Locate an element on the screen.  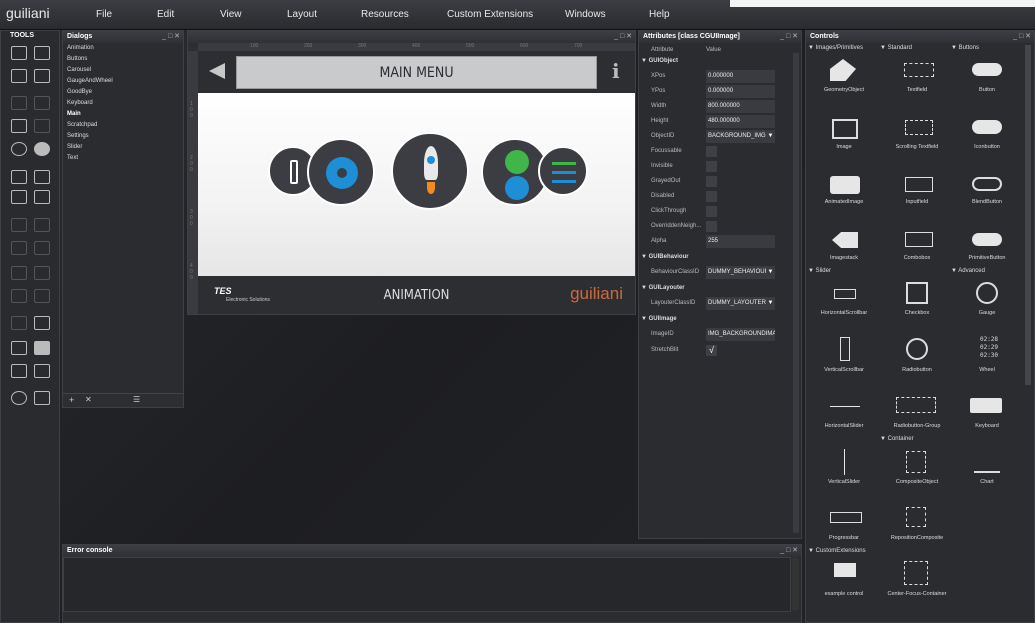
dialog-item-goodbye: GoodBye is located at coordinates (79, 92).